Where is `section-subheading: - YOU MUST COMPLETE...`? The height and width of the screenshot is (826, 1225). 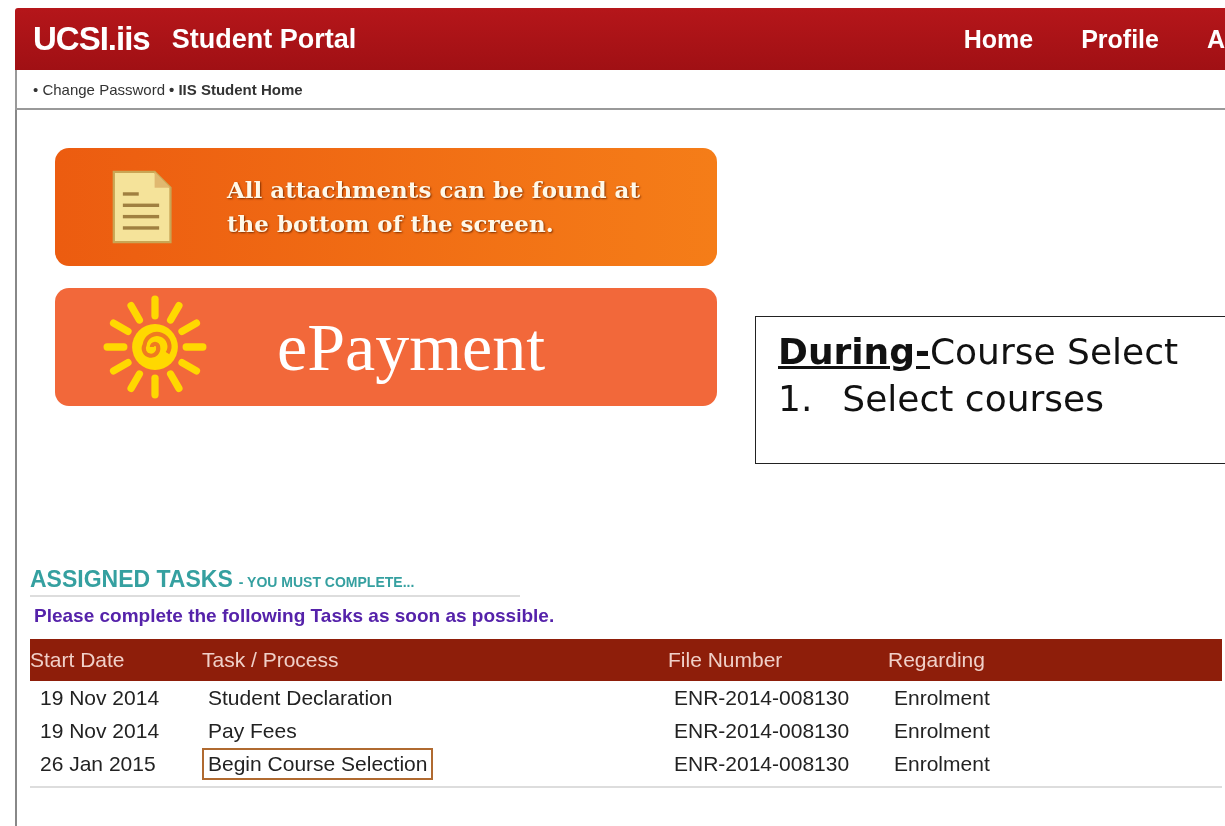
section-subheading: - YOU MUST COMPLETE... is located at coordinates (326, 582).